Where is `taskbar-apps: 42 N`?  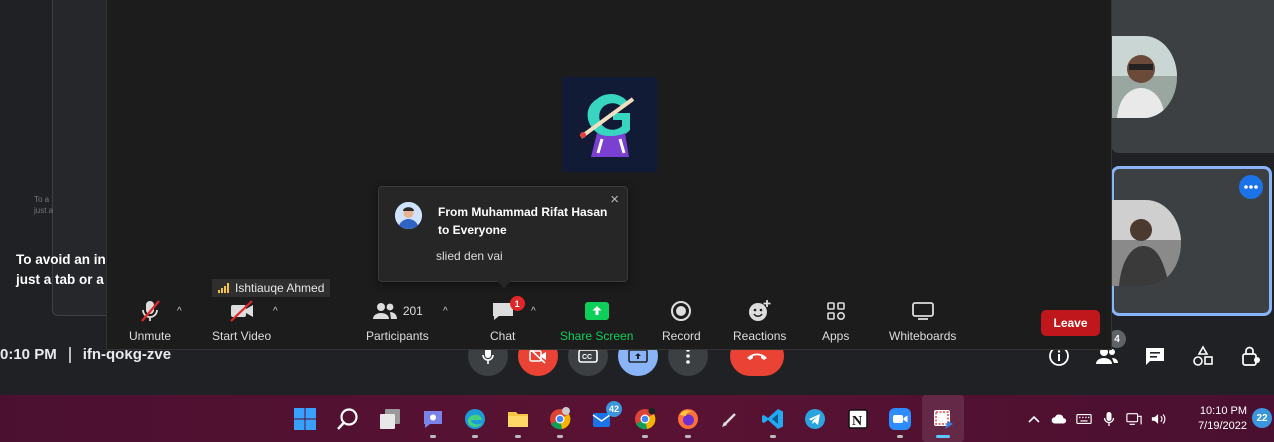 taskbar-apps: 42 N is located at coordinates (624, 418).